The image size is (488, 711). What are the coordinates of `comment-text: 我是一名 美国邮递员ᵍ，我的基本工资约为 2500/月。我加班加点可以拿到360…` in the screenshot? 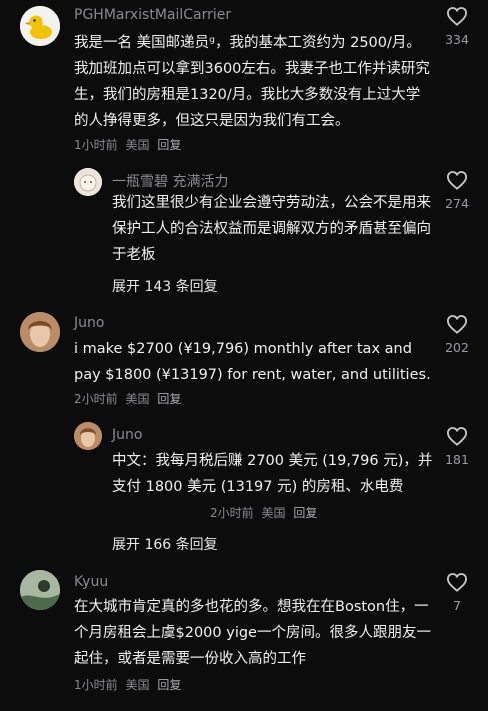 It's located at (252, 82).